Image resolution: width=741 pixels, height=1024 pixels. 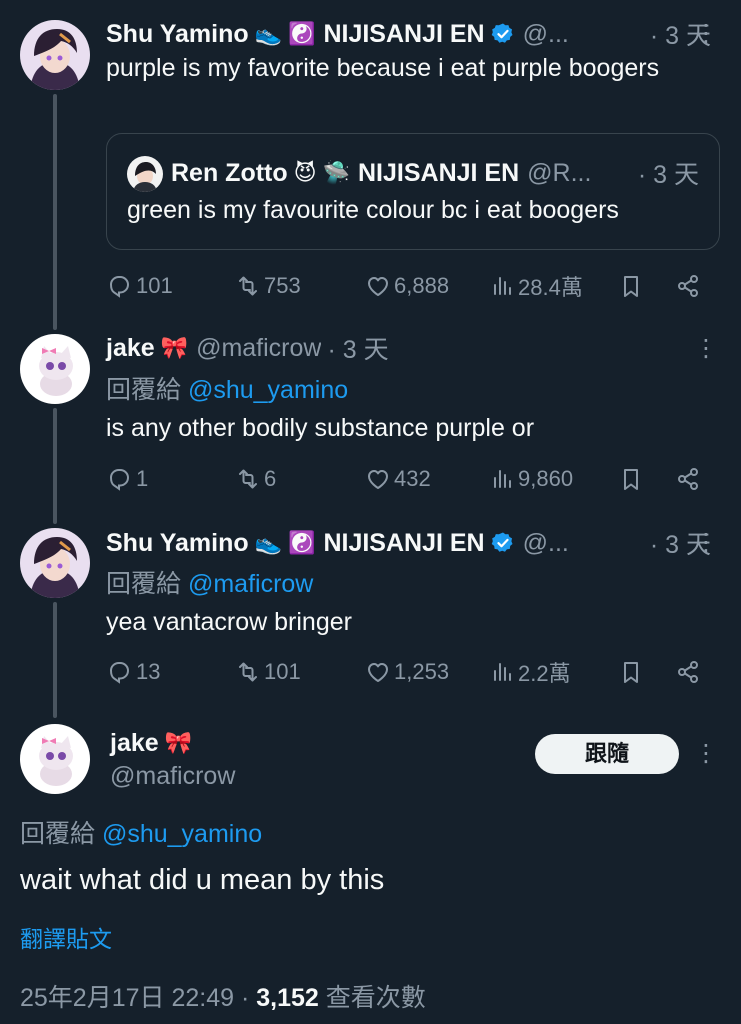 I want to click on focused-tweet-text: wait what did u mean by this, so click(x=202, y=880).